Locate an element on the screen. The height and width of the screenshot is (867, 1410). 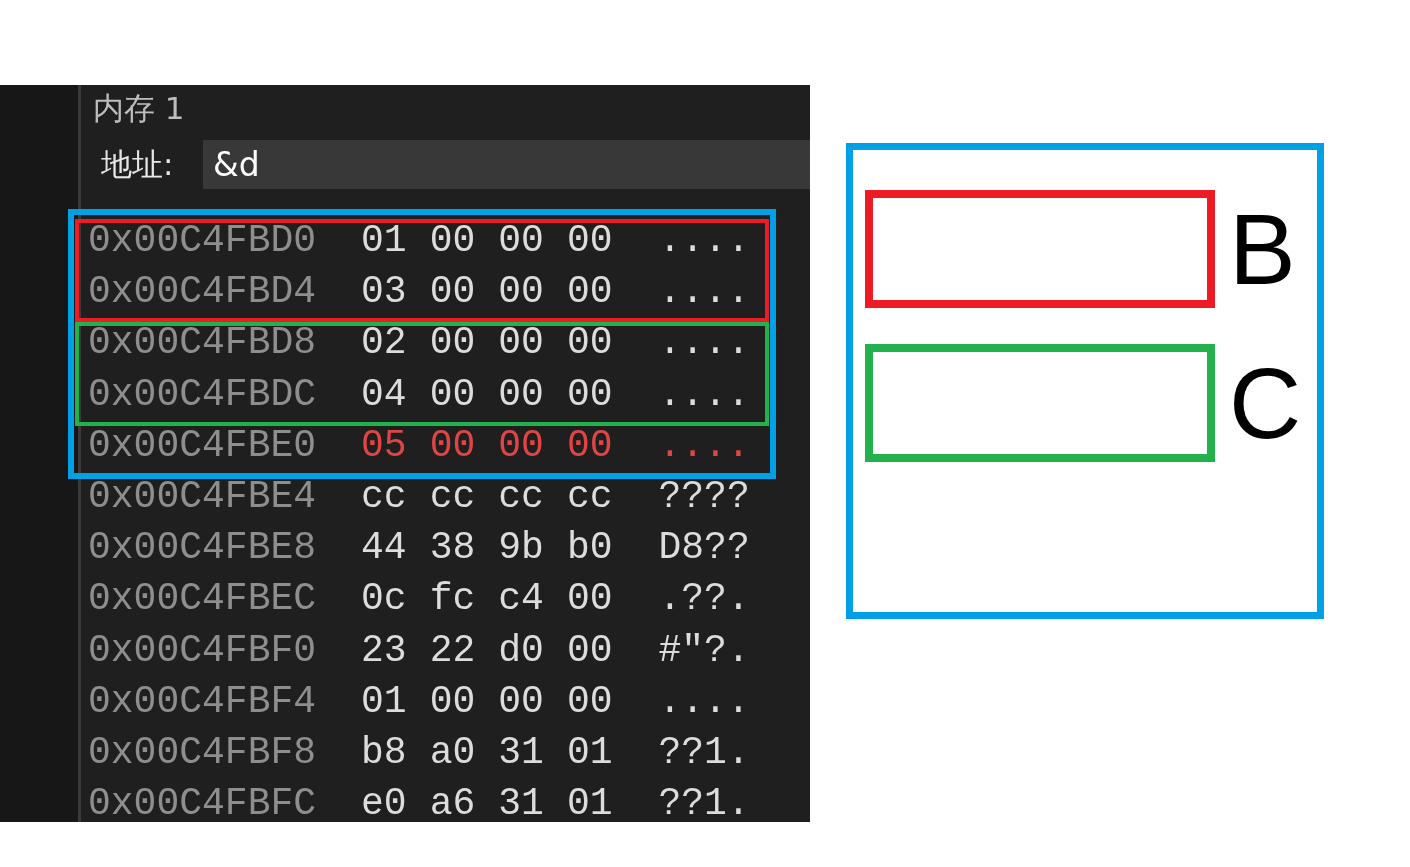
byte-value: a0 is located at coordinates (452, 753).